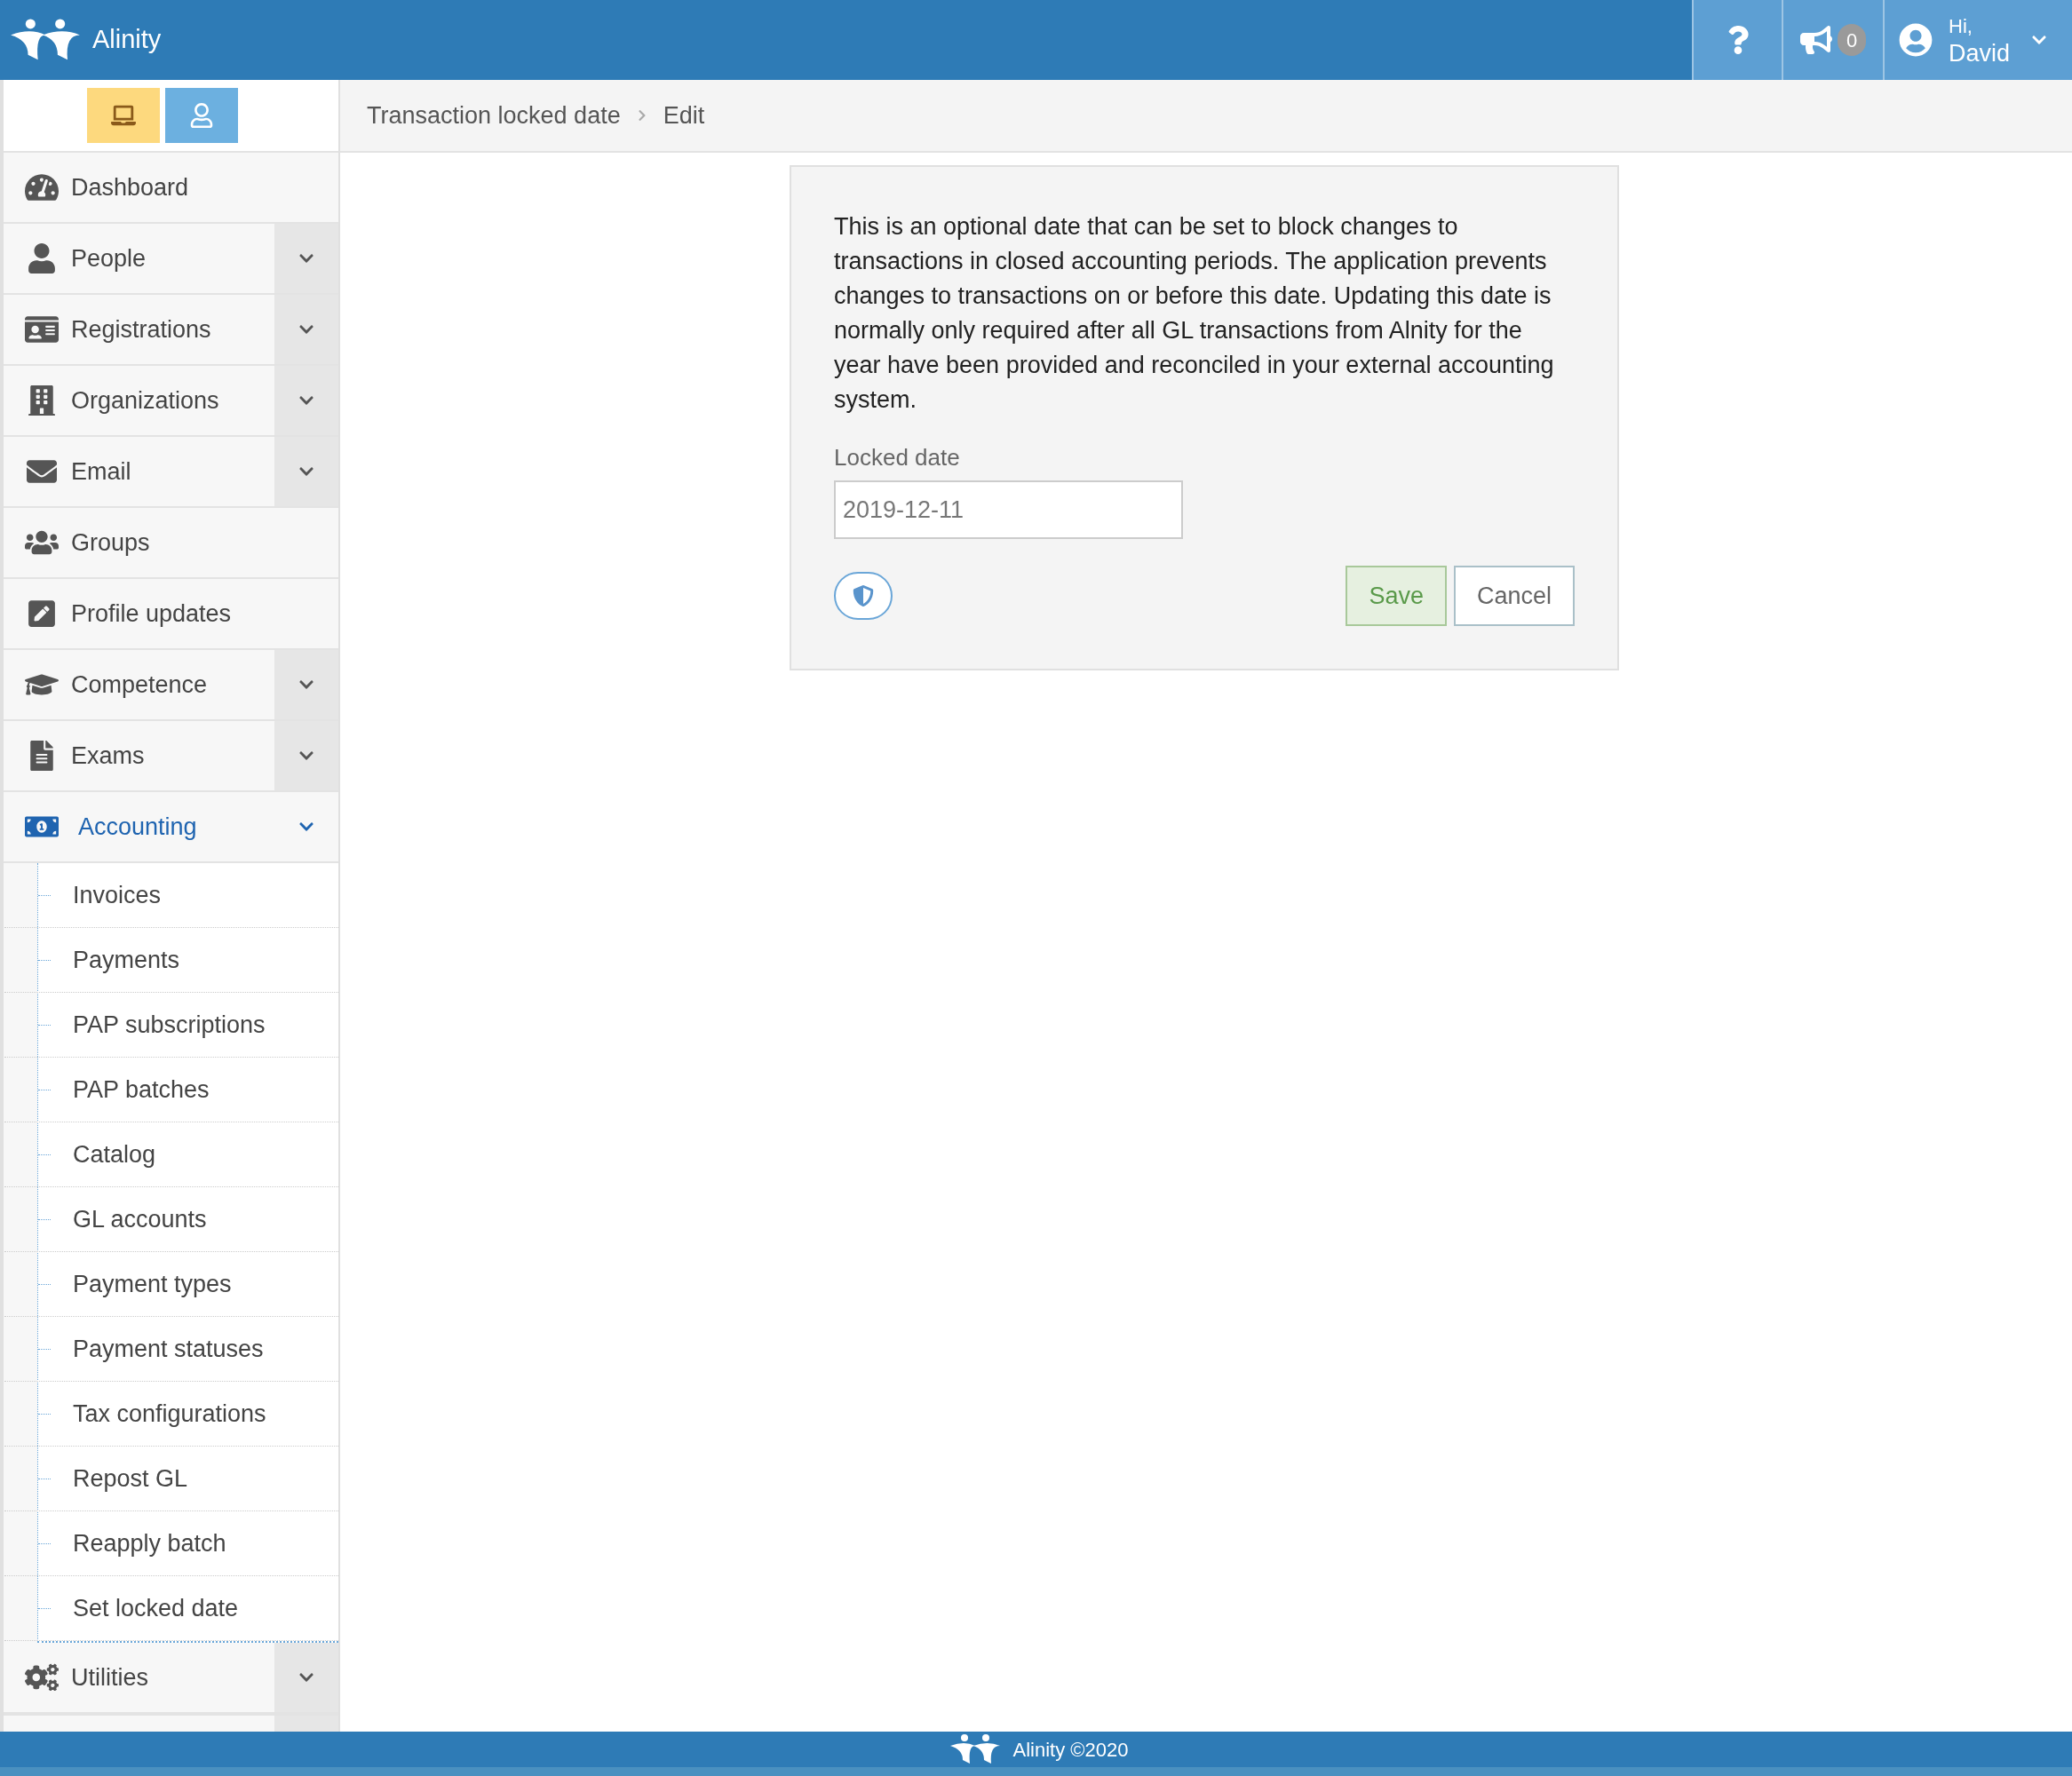 Image resolution: width=2072 pixels, height=1776 pixels. Describe the element at coordinates (1961, 27) in the screenshot. I see `greeting-text: Hi,` at that location.